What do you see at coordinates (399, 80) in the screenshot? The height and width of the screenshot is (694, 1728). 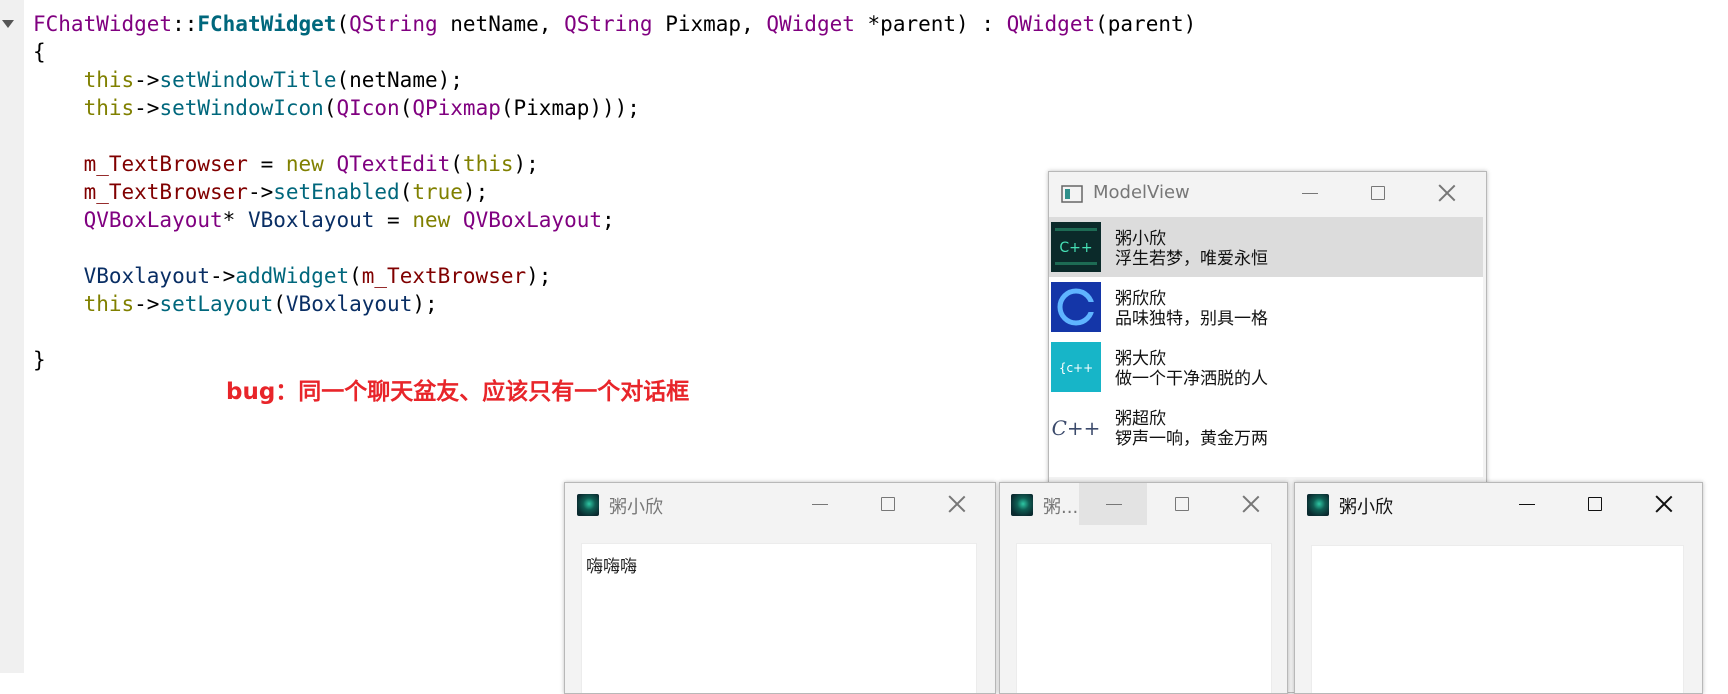 I see `code-token: (netName);` at bounding box center [399, 80].